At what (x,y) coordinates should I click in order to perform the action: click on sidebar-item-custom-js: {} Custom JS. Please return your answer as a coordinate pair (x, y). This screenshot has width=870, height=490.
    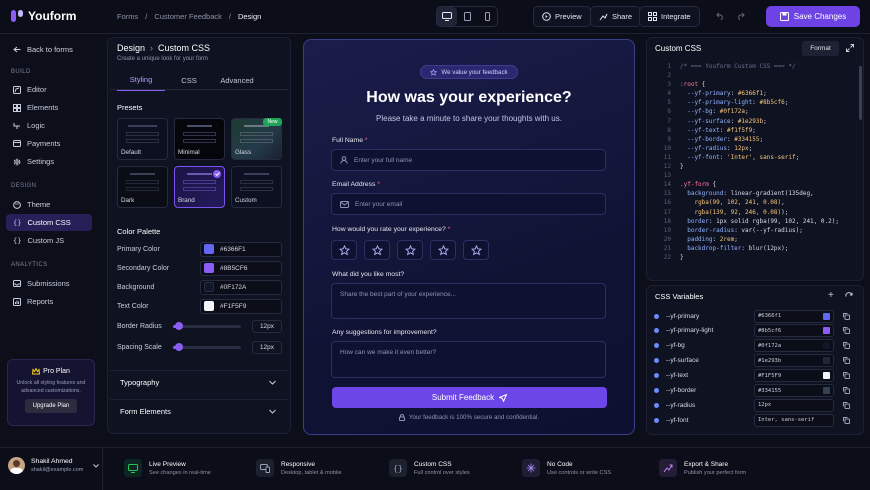
    Looking at the image, I should click on (49, 240).